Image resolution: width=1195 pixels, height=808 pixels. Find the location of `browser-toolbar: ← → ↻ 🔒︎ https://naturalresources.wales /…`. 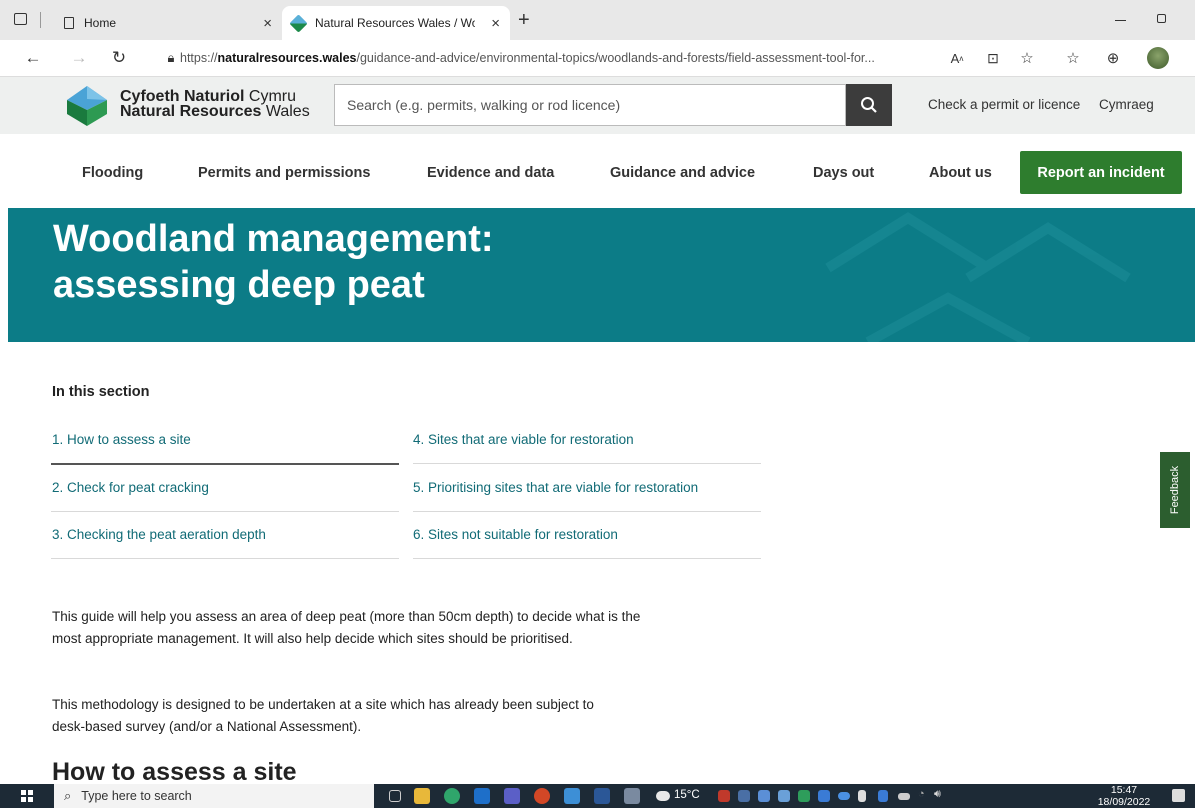

browser-toolbar: ← → ↻ 🔒︎ https://naturalresources.wales /… is located at coordinates (597, 58).